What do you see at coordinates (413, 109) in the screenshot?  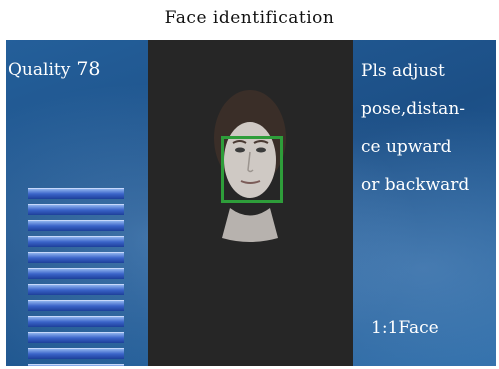 I see `instruction-line: pose,distan-` at bounding box center [413, 109].